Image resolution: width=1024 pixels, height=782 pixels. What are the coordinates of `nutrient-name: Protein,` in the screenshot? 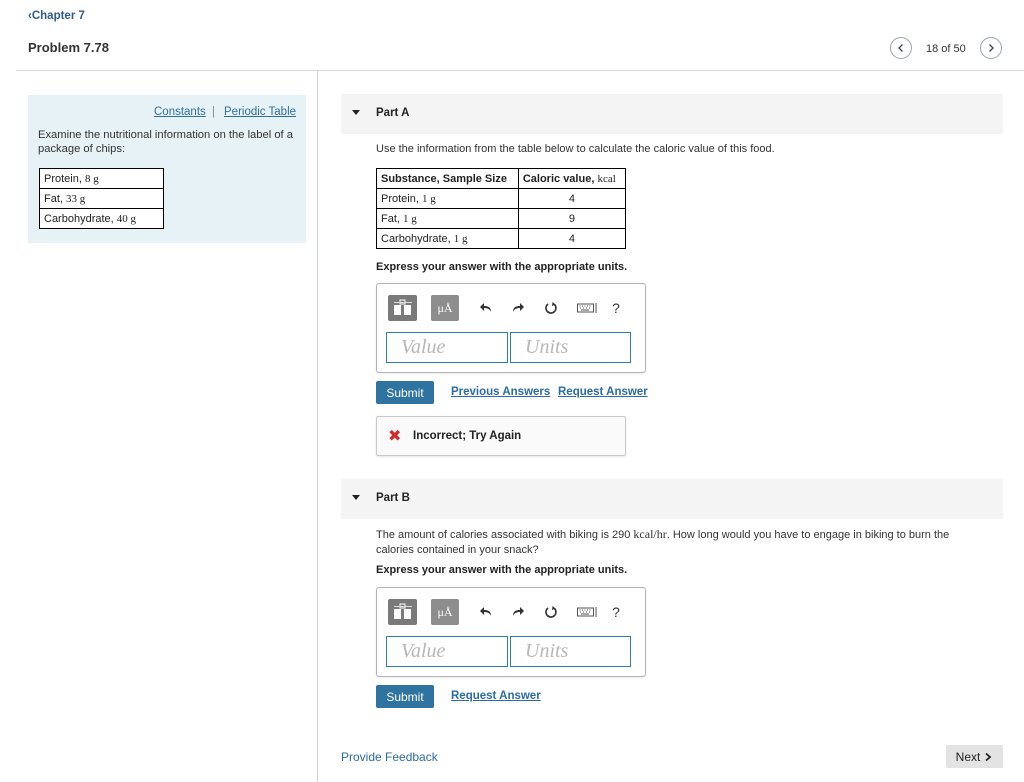 It's located at (64, 178).